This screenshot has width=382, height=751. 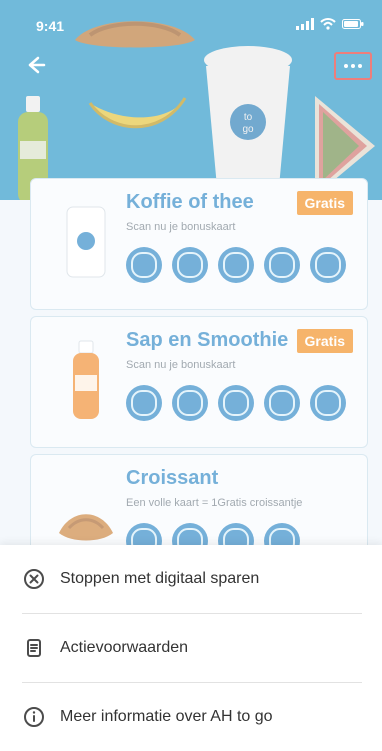 I want to click on close-circle-icon, so click(x=34, y=579).